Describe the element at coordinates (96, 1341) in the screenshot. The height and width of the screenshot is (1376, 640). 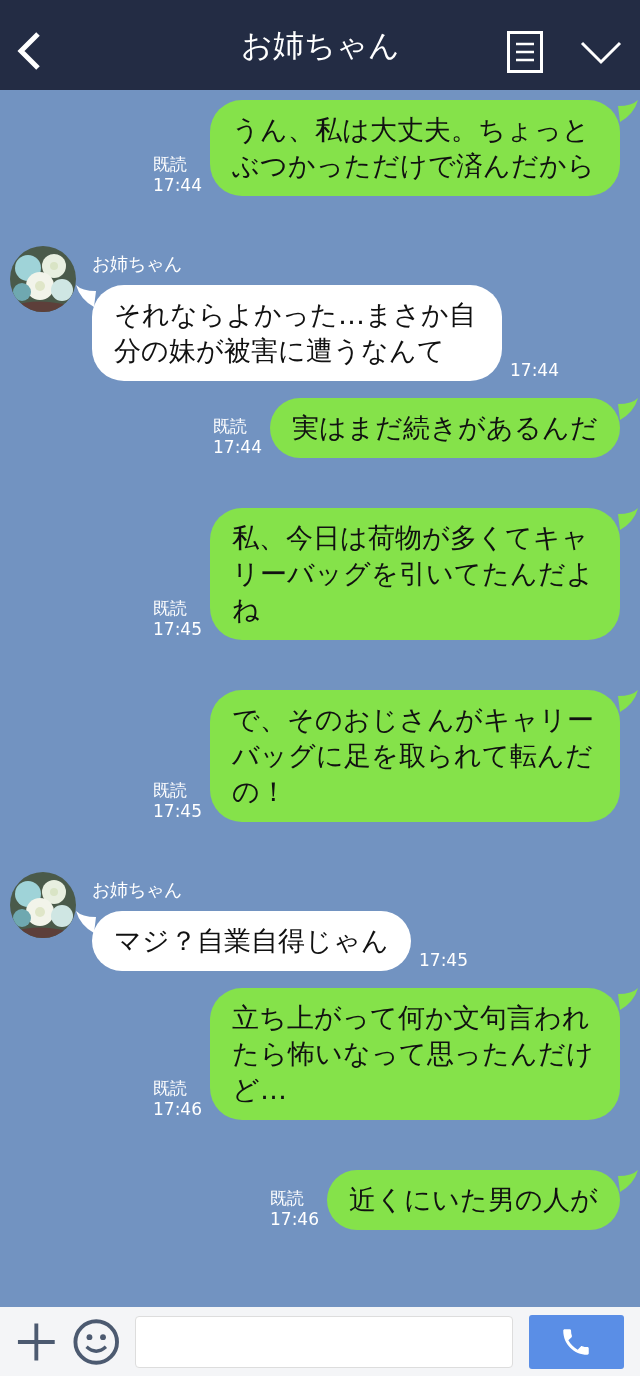
I see `emoji-icon` at that location.